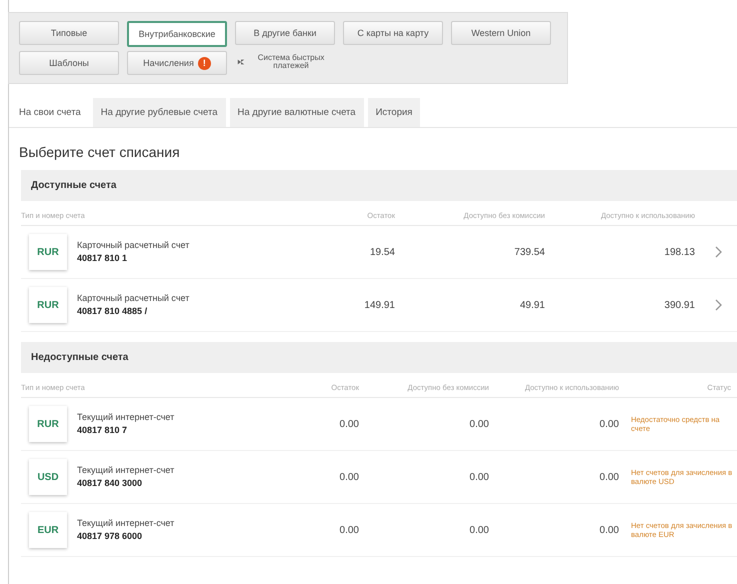 The height and width of the screenshot is (584, 737). Describe the element at coordinates (110, 536) in the screenshot. I see `account-number: 40817 978 6000` at that location.